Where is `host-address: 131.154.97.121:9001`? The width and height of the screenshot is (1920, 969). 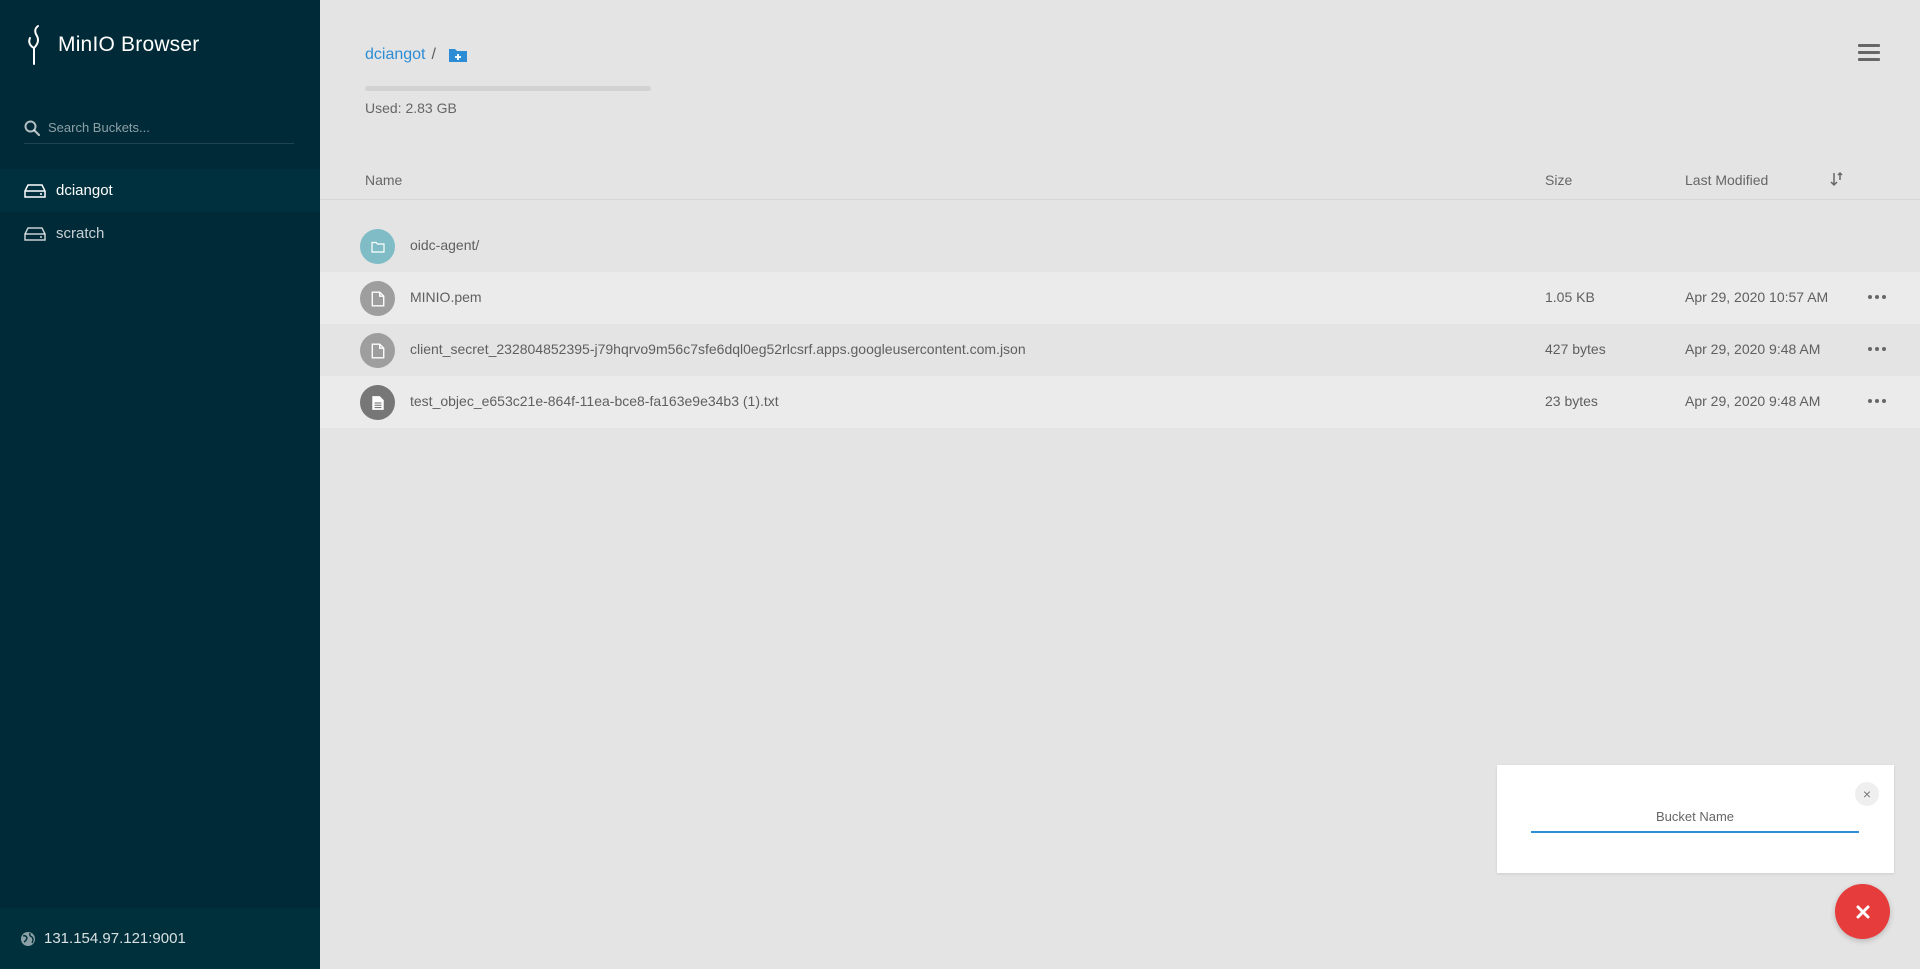
host-address: 131.154.97.121:9001 is located at coordinates (115, 938).